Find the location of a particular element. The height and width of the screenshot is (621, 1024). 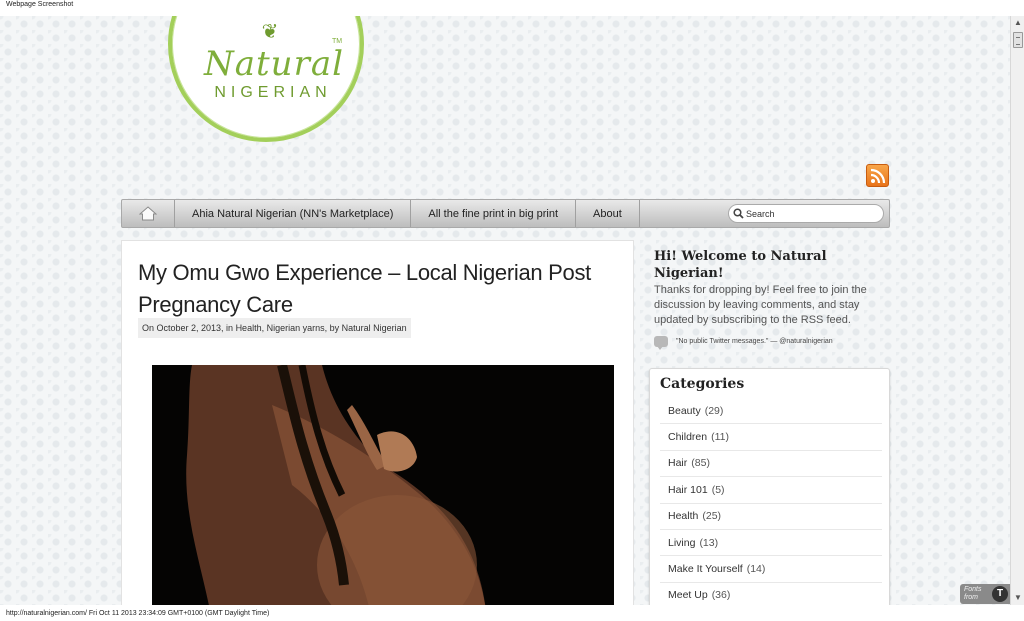

category-item: Children (11) is located at coordinates (771, 437).